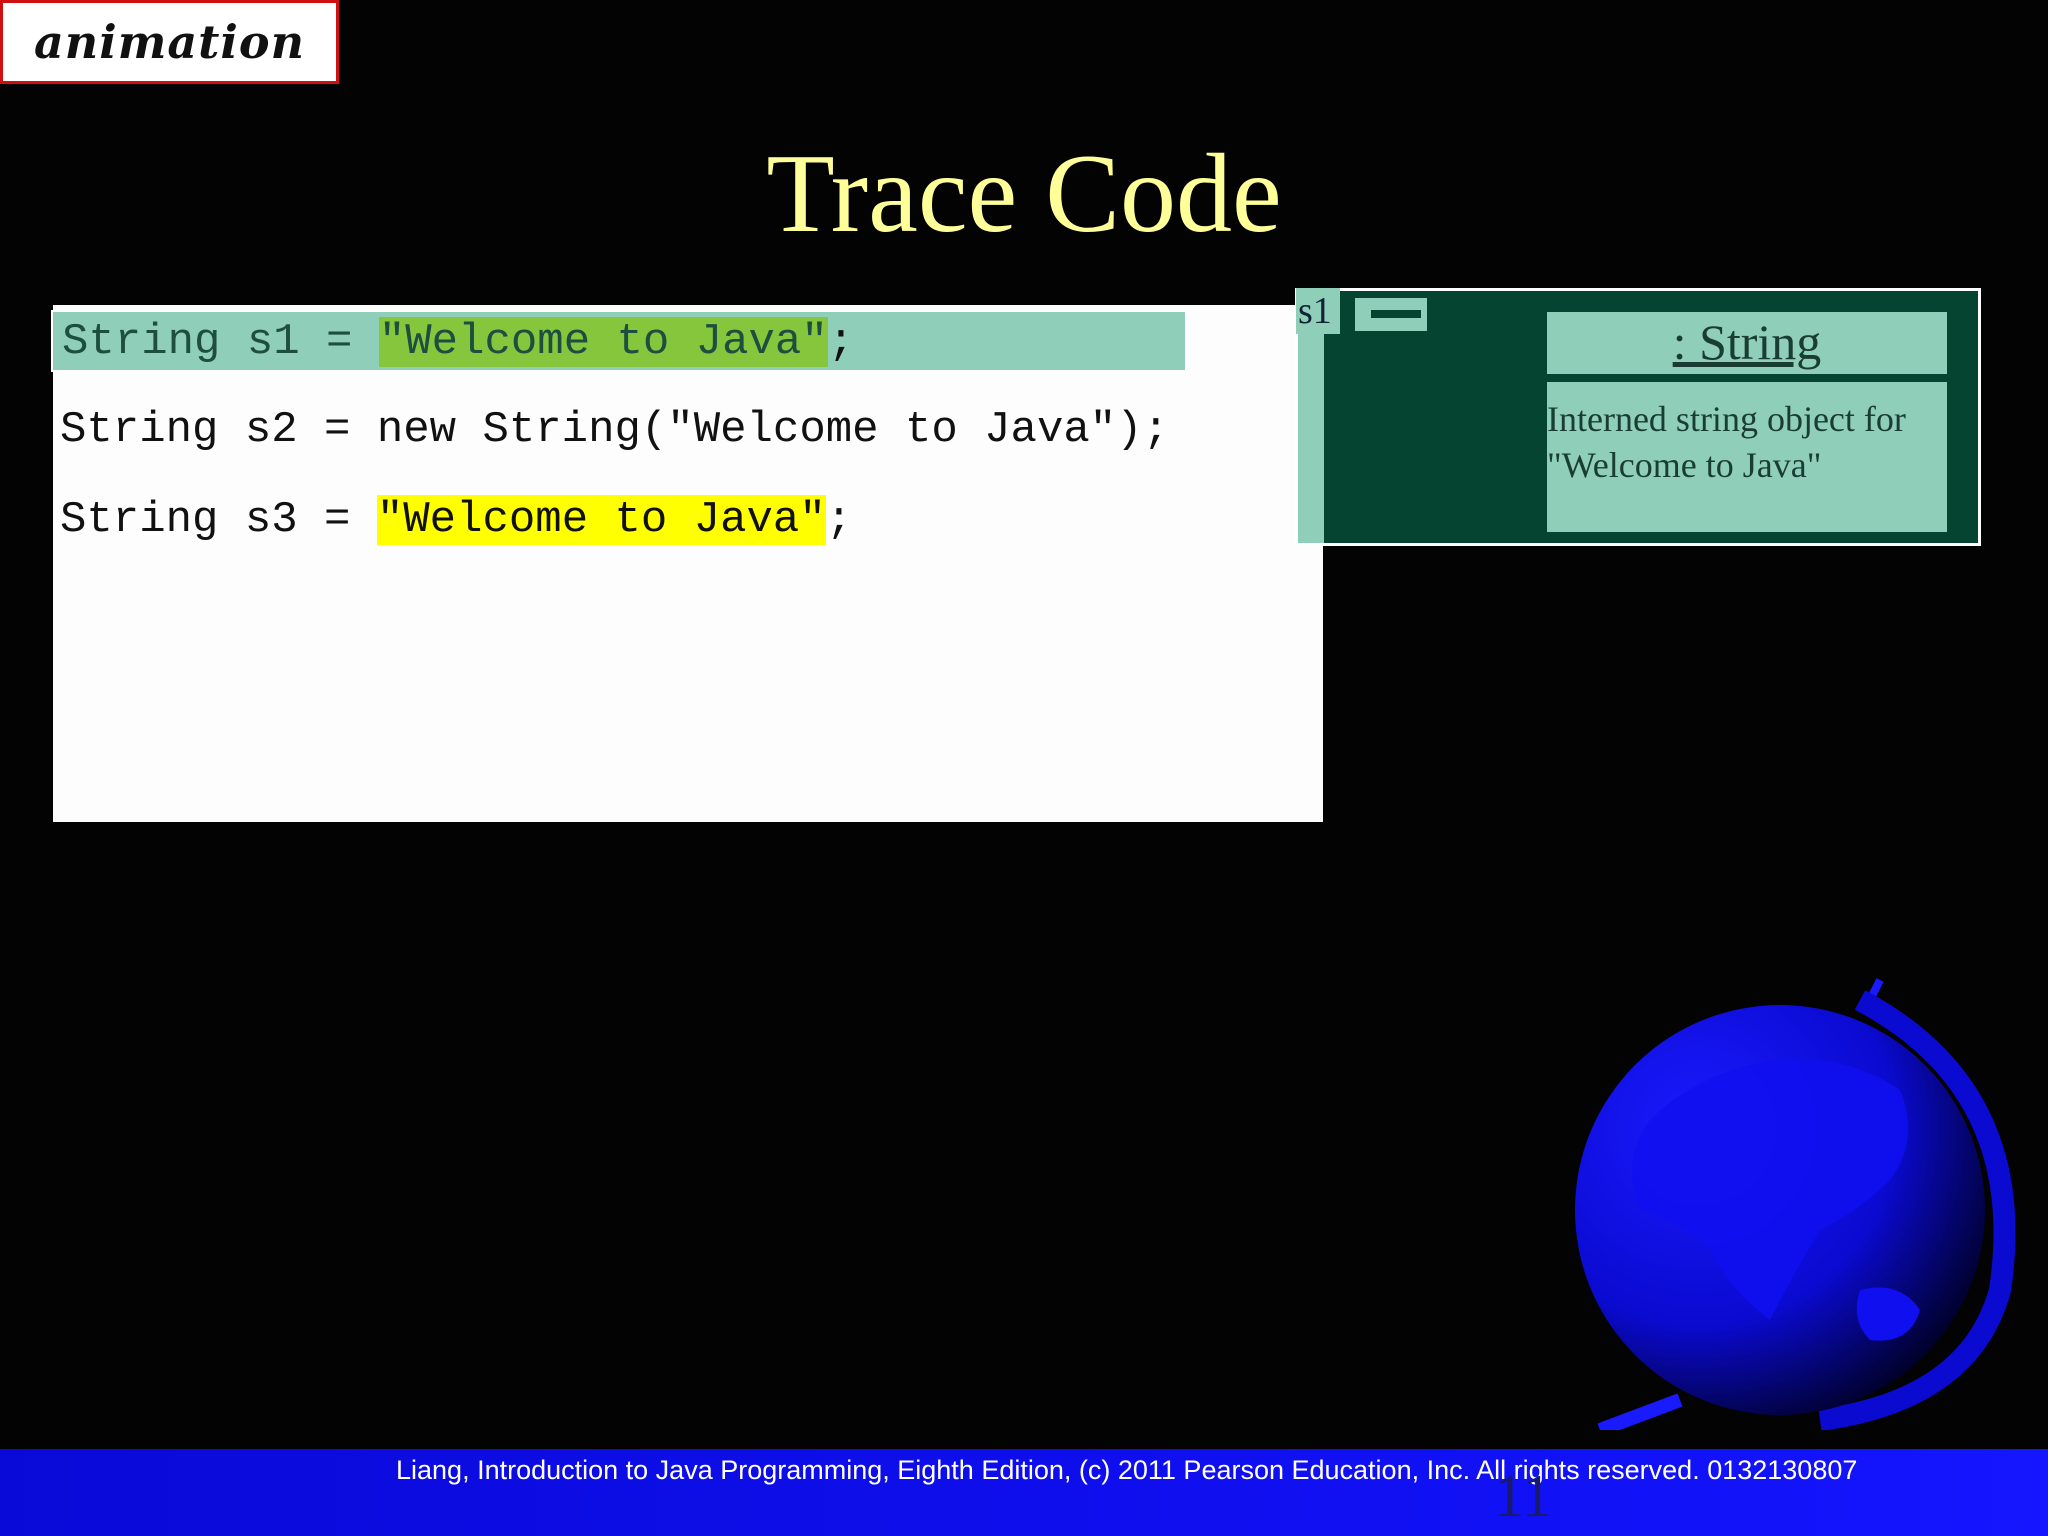 Image resolution: width=2048 pixels, height=1536 pixels. I want to click on code-line-1-prefix: String s1 =, so click(220, 342).